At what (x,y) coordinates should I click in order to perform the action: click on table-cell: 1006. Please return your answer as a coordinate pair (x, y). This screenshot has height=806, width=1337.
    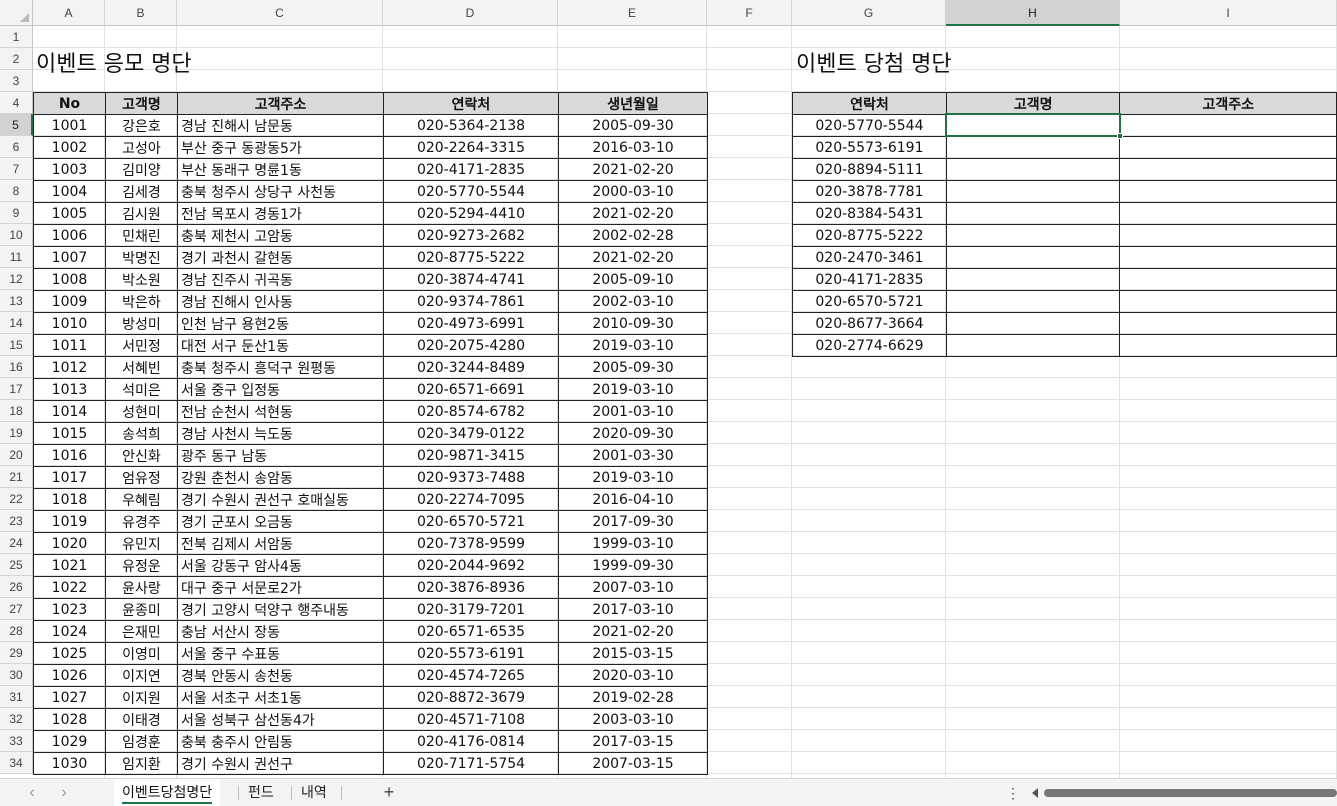
    Looking at the image, I should click on (69, 235).